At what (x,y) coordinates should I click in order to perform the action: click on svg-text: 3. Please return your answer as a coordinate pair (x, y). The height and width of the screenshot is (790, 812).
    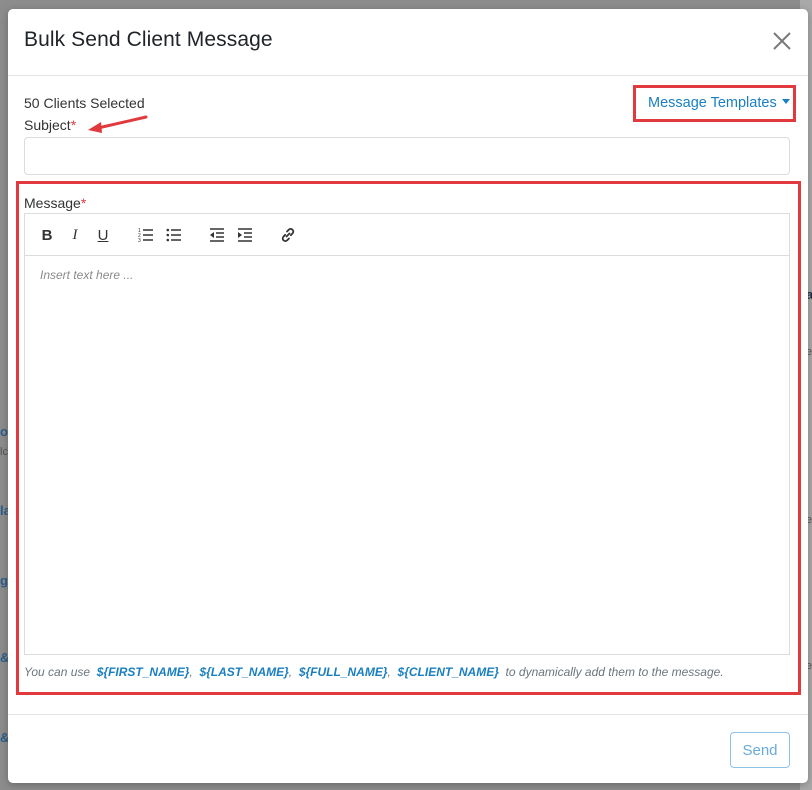
    Looking at the image, I should click on (139, 240).